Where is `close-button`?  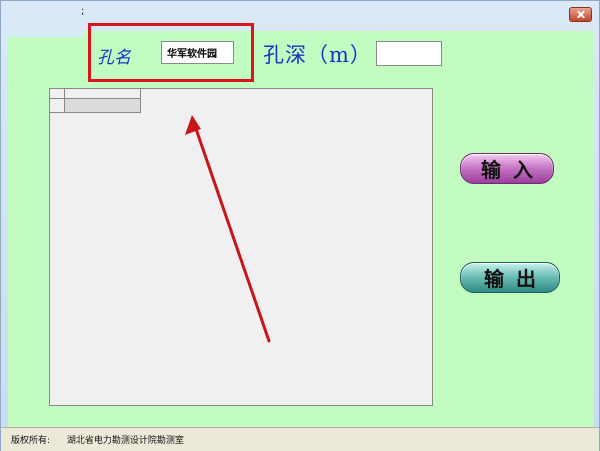 close-button is located at coordinates (580, 14).